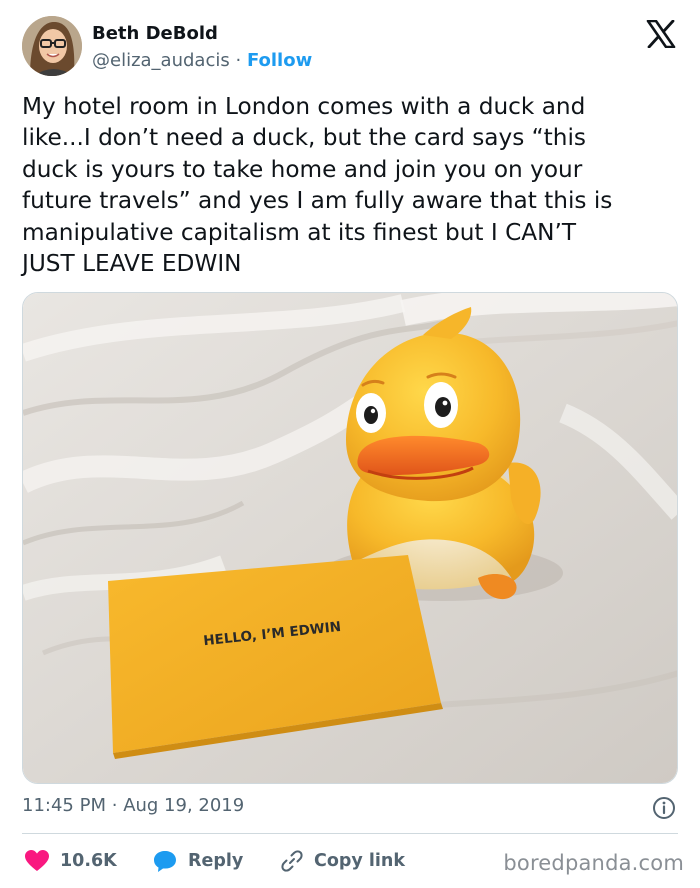  Describe the element at coordinates (593, 863) in the screenshot. I see `watermark: boredpanda.com` at that location.